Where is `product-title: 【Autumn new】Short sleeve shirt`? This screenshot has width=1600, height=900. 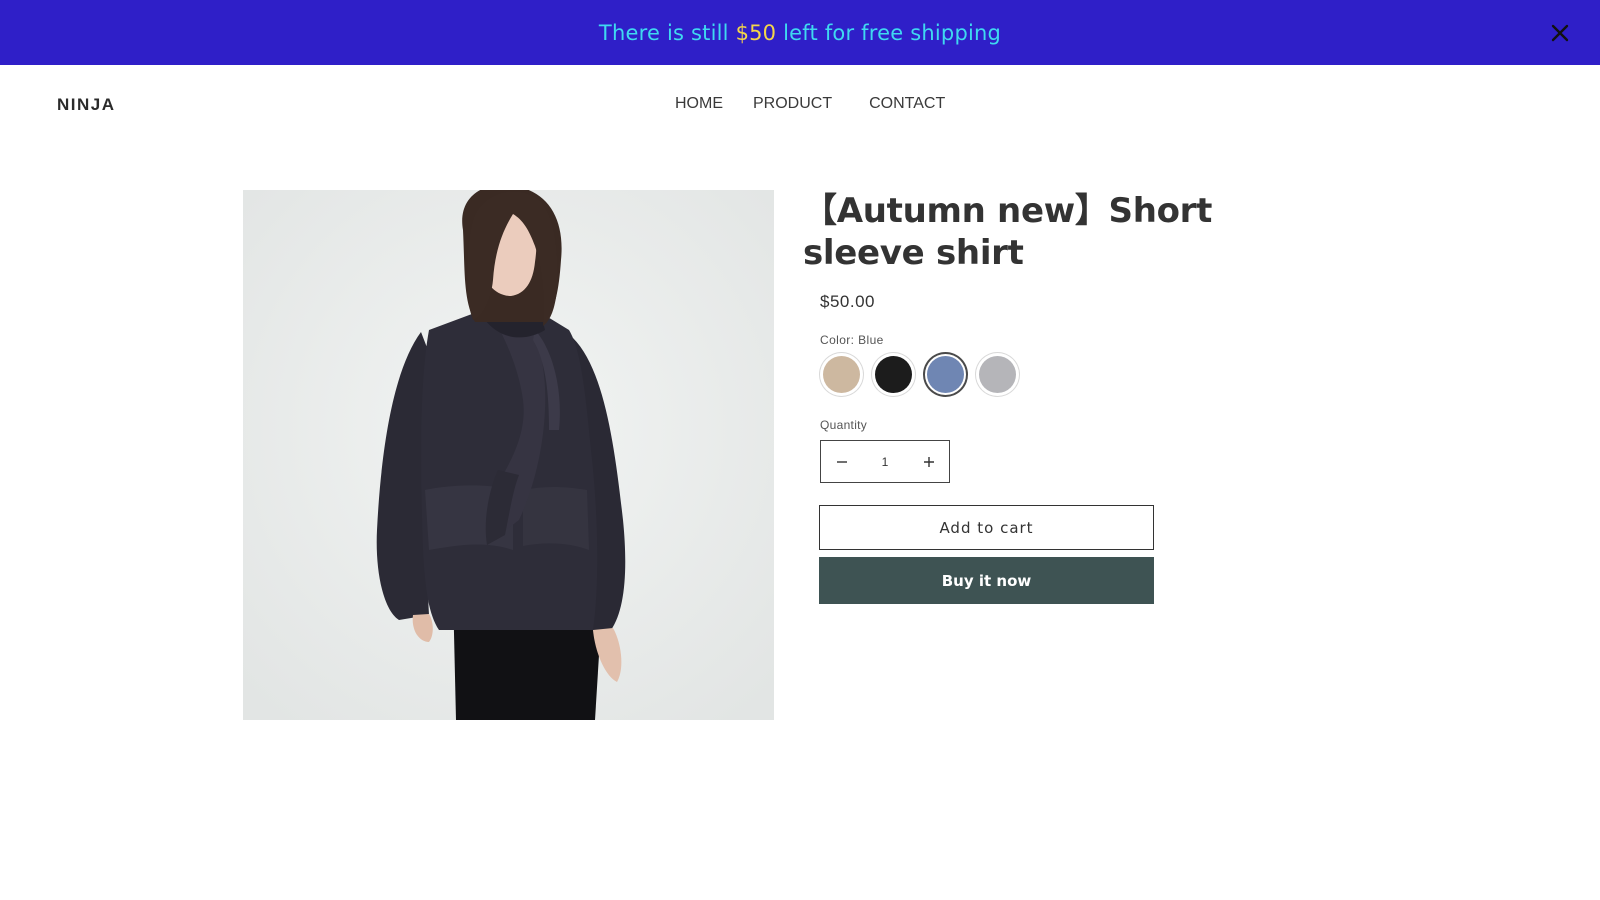
product-title: 【Autumn new】Short sleeve shirt is located at coordinates (1008, 232).